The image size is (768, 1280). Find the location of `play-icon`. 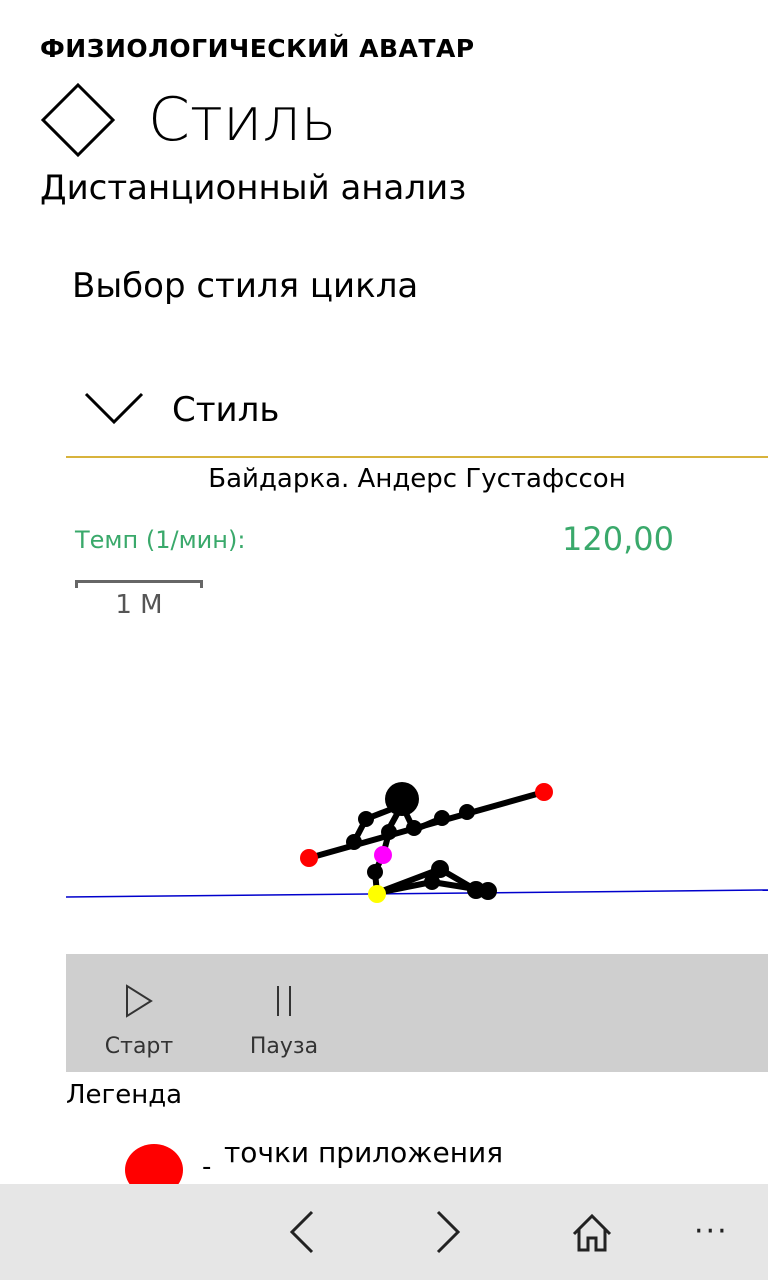

play-icon is located at coordinates (139, 1001).